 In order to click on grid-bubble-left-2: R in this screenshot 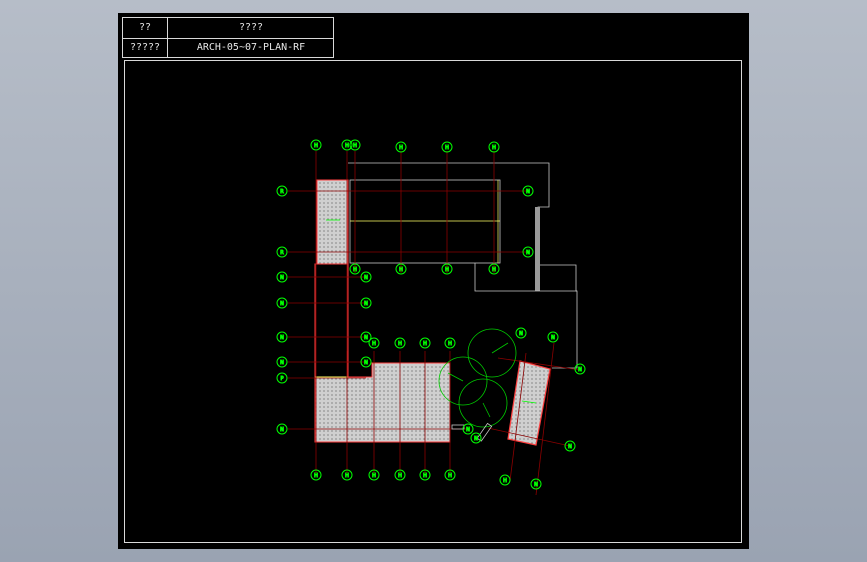, I will do `click(282, 252)`.